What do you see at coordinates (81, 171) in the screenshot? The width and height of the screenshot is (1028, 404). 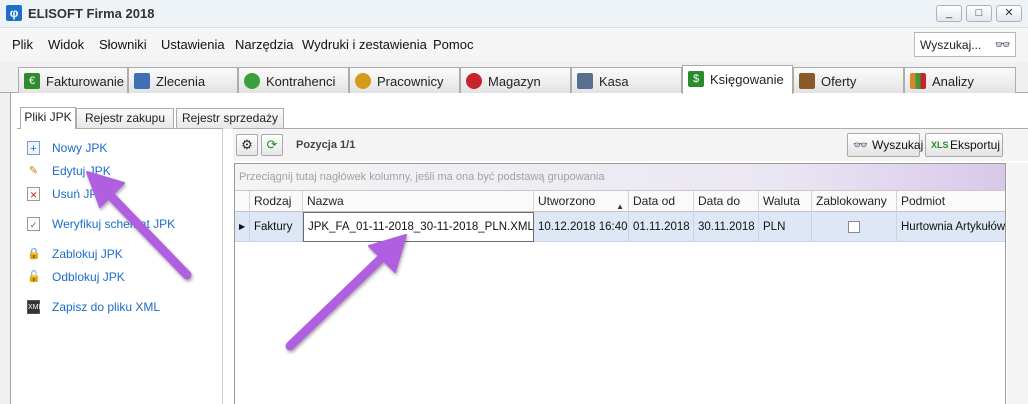 I see `action-label: Edytuj JPK` at bounding box center [81, 171].